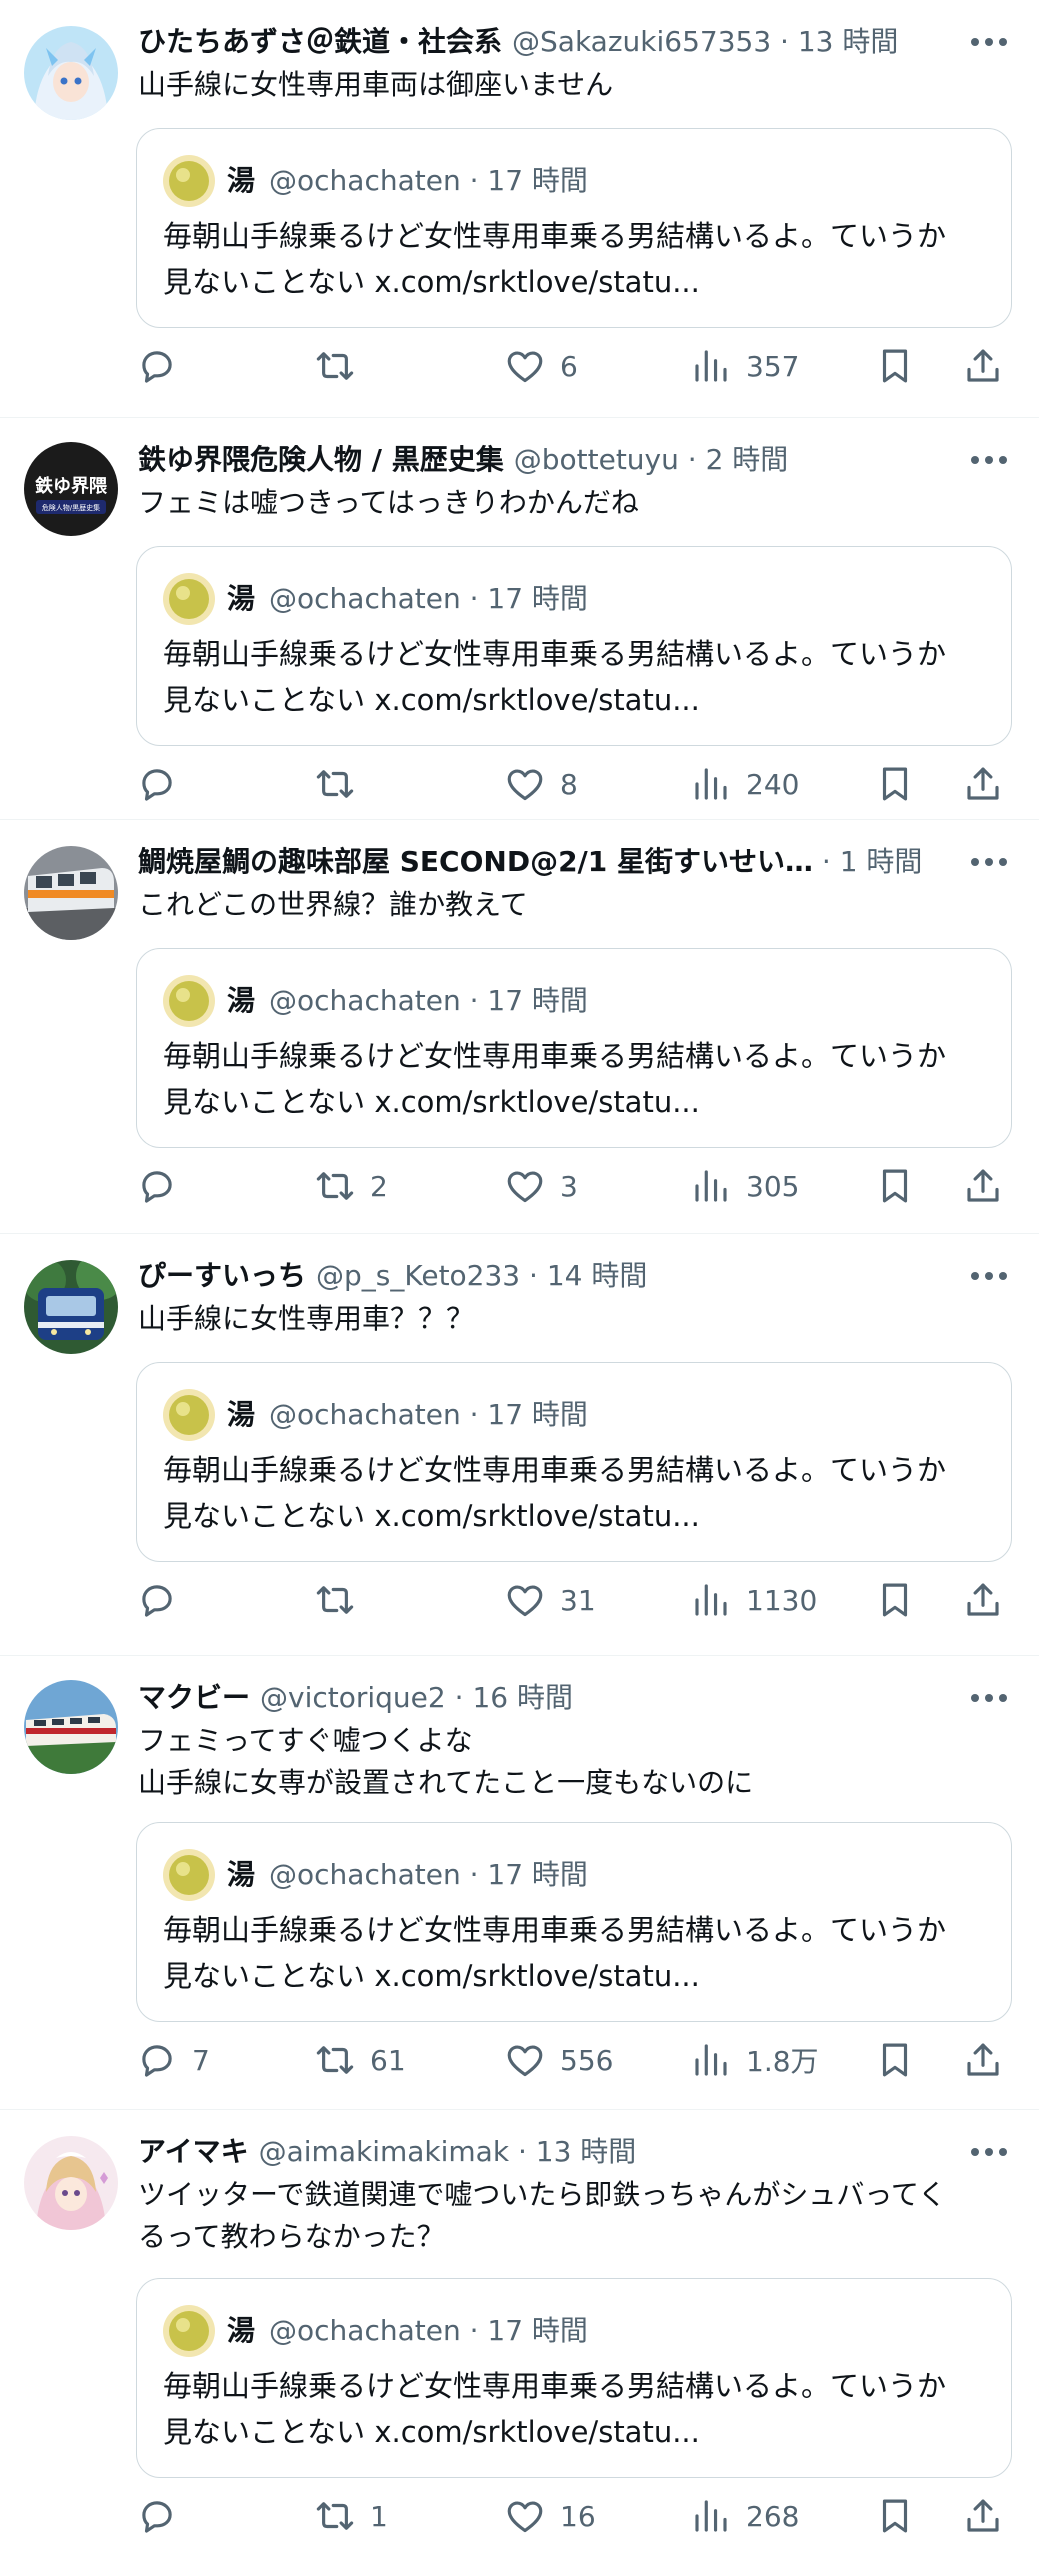 Image resolution: width=1039 pixels, height=2560 pixels. I want to click on view-count: 1130, so click(782, 1600).